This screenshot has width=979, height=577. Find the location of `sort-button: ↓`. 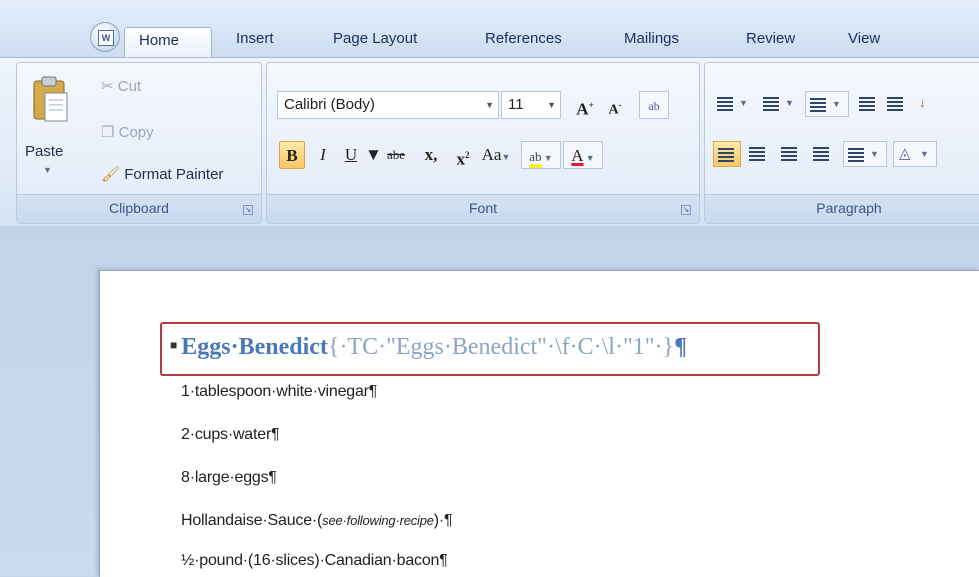

sort-button: ↓ is located at coordinates (926, 104).